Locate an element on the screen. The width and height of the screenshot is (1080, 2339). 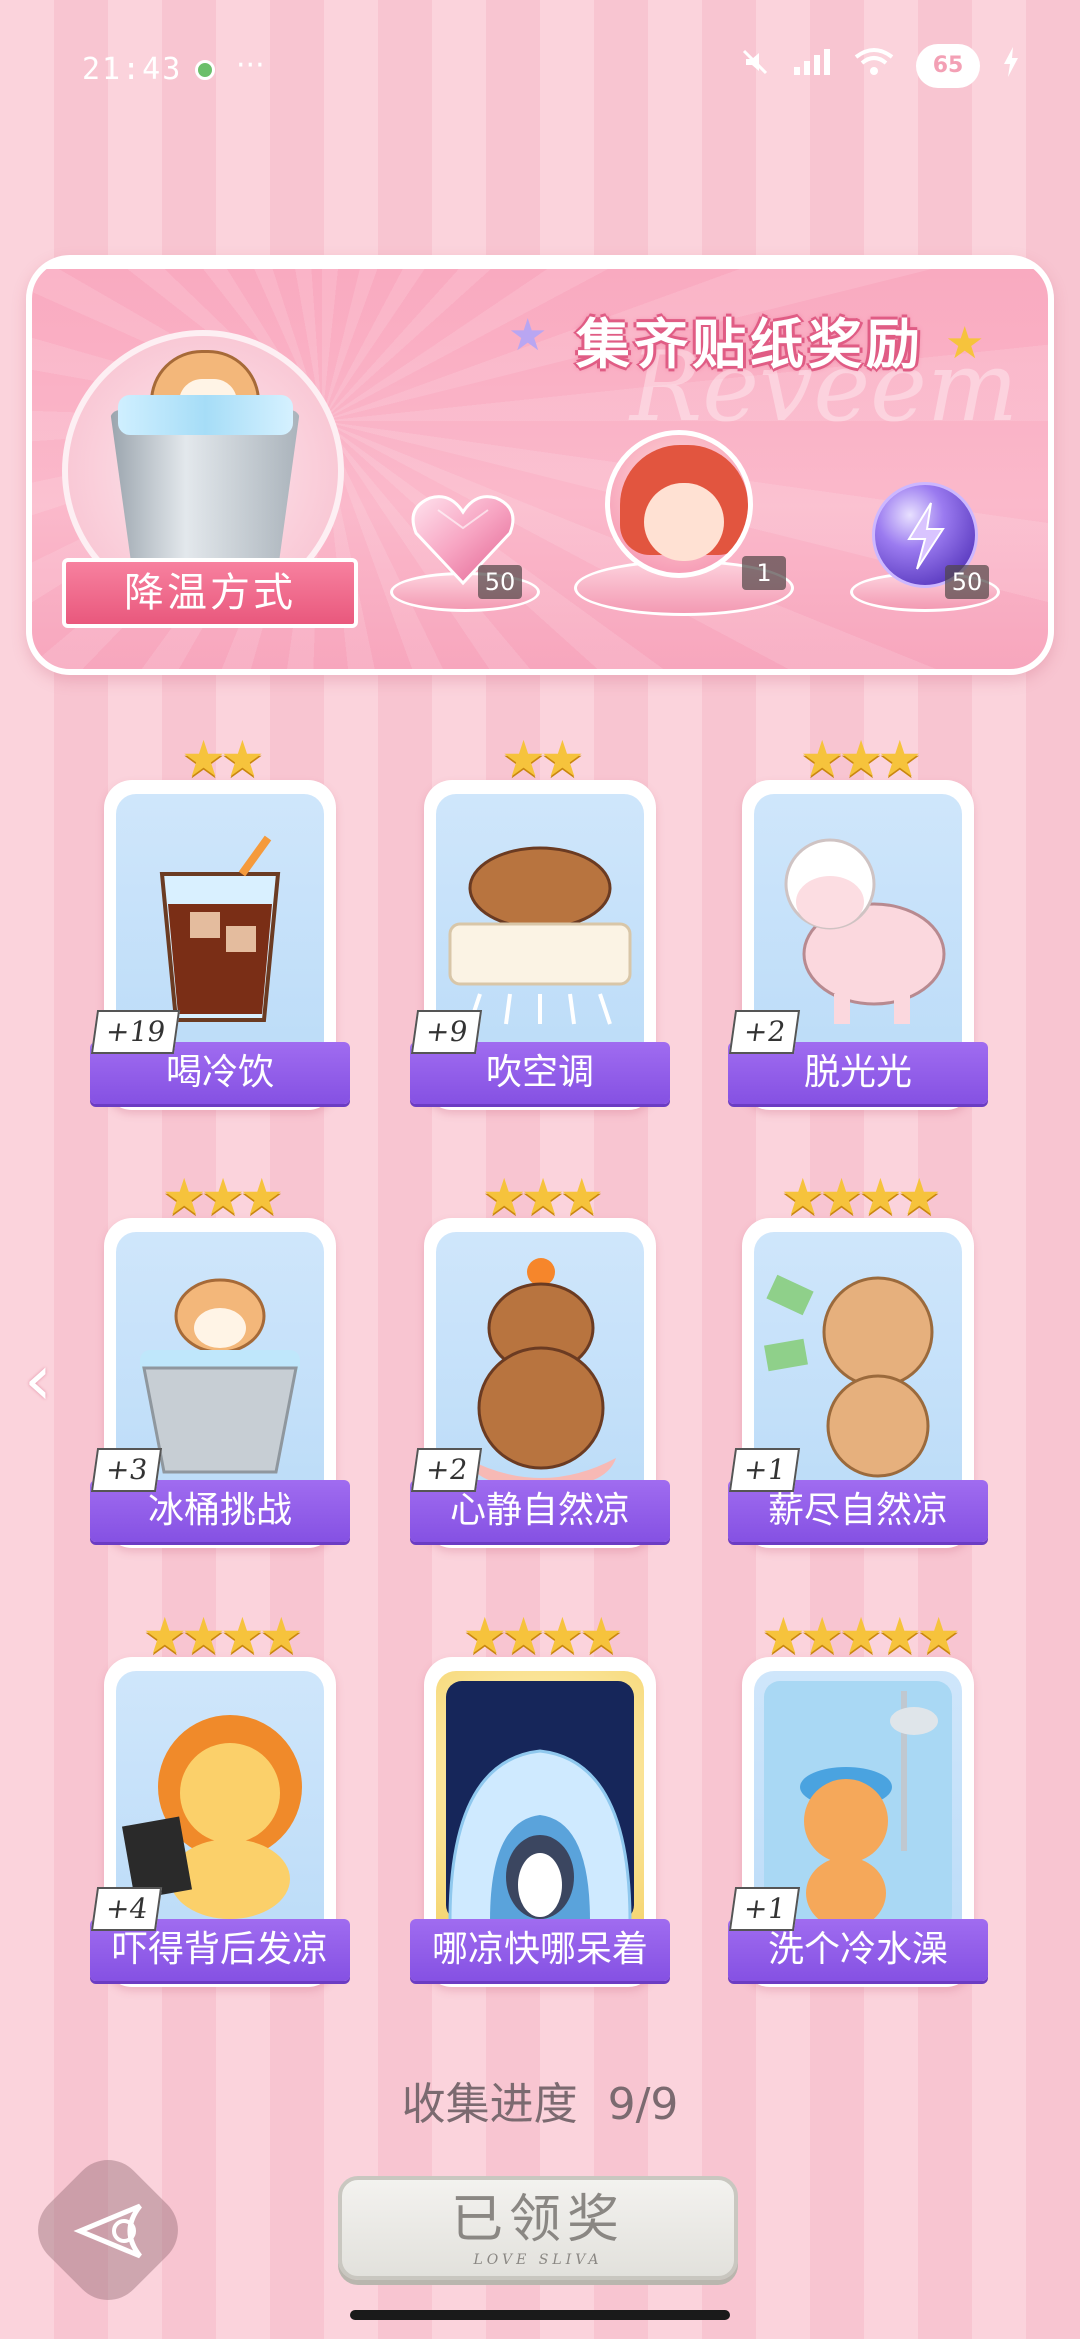
bonus-badge: +4 is located at coordinates (126, 1909).